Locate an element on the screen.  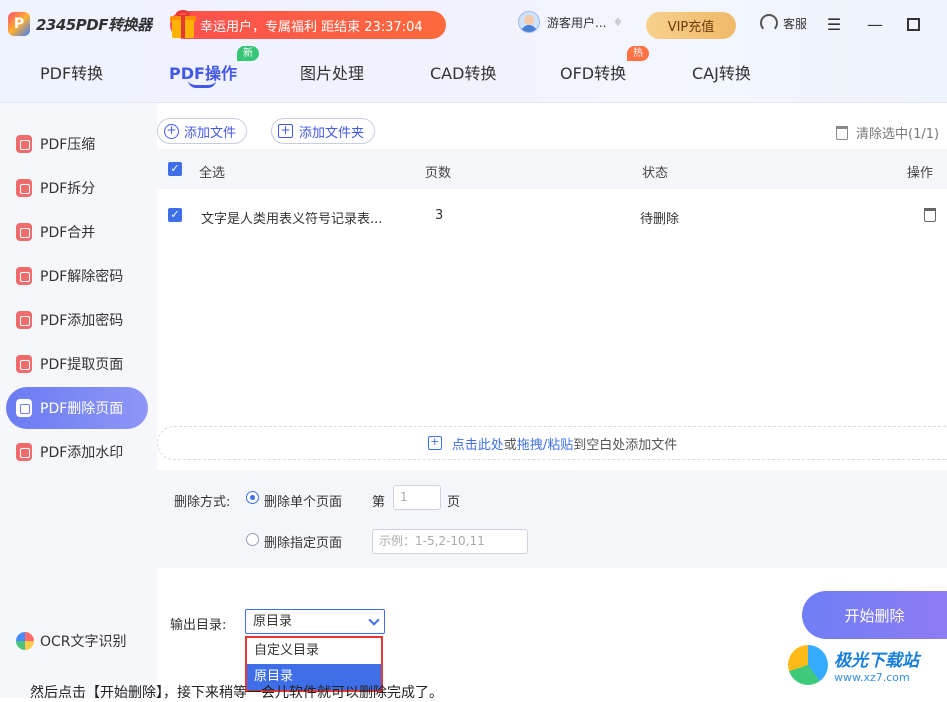
sidebar-item-extract-pages: PDF提取页面 is located at coordinates (77, 364).